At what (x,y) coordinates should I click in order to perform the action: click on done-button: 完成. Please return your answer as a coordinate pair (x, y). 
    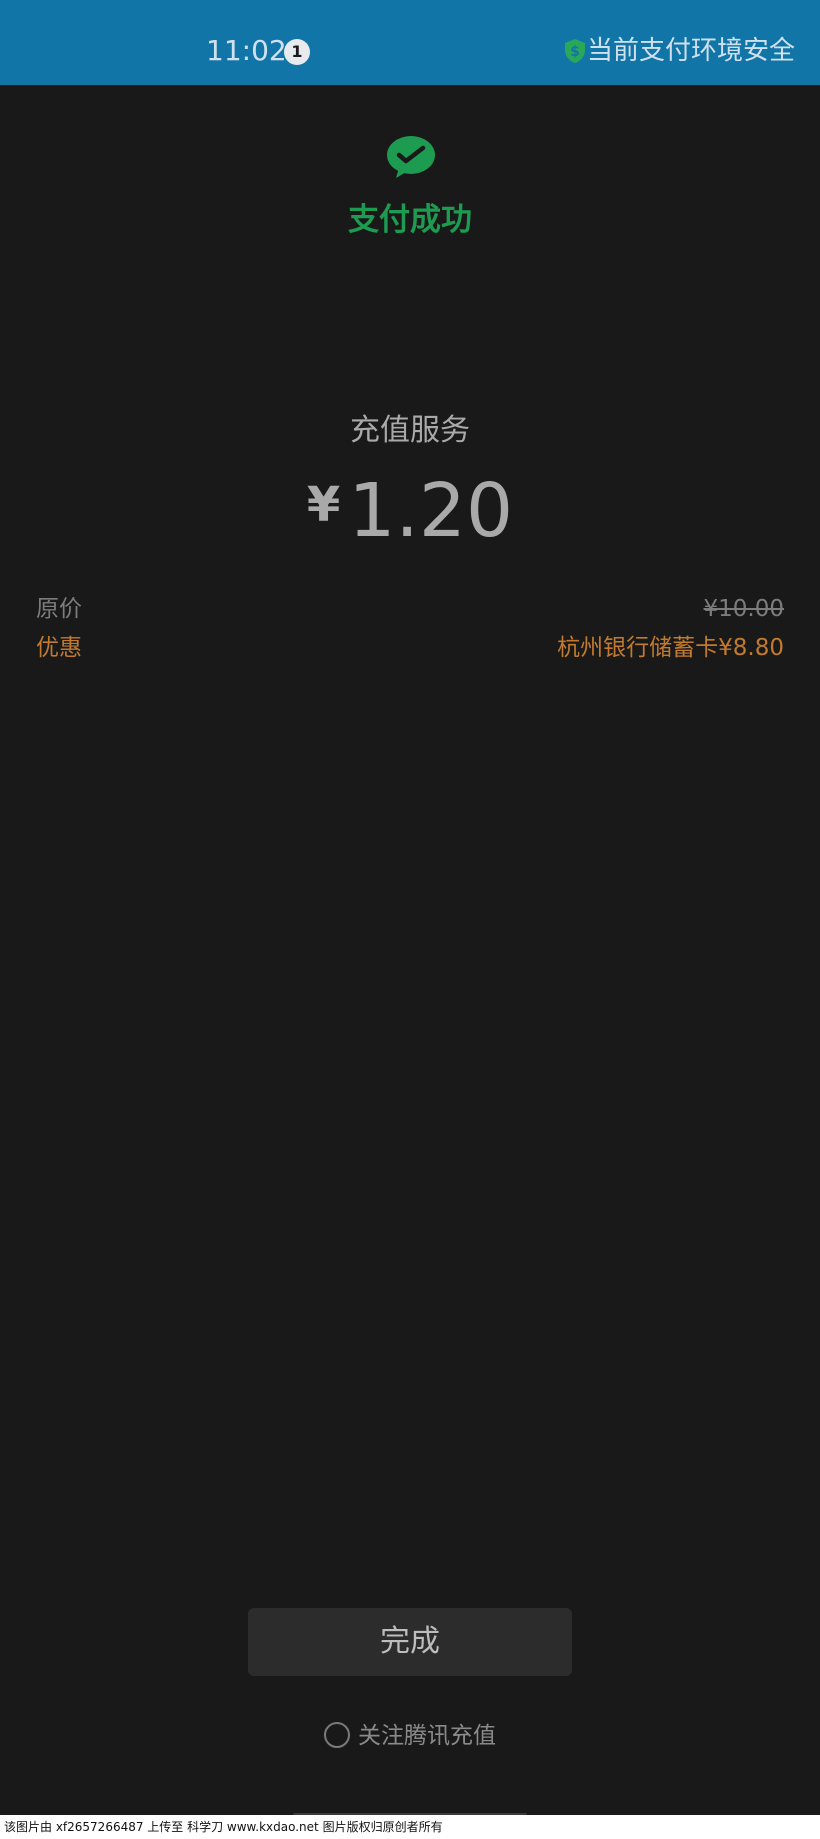
    Looking at the image, I should click on (410, 1642).